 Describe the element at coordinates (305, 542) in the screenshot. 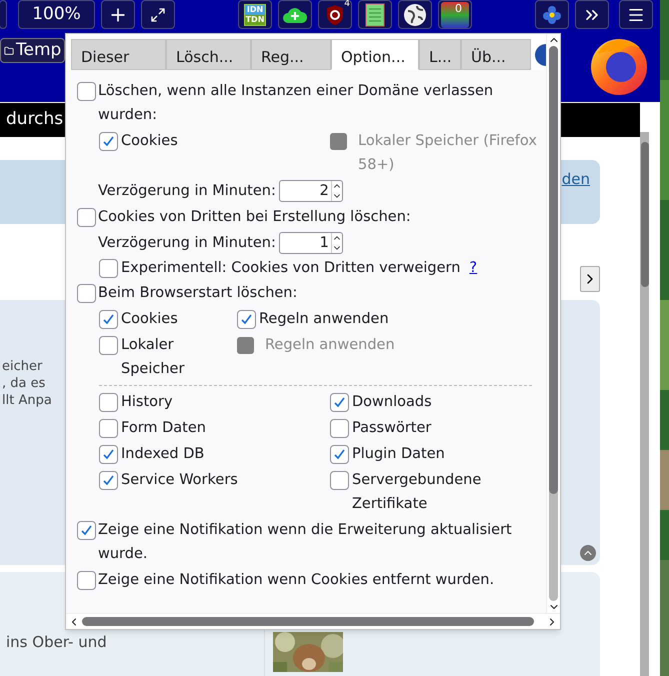

I see `option-label: Zeige eine Notifikation wenn die Erweiterung aktualisiert wurde.` at that location.